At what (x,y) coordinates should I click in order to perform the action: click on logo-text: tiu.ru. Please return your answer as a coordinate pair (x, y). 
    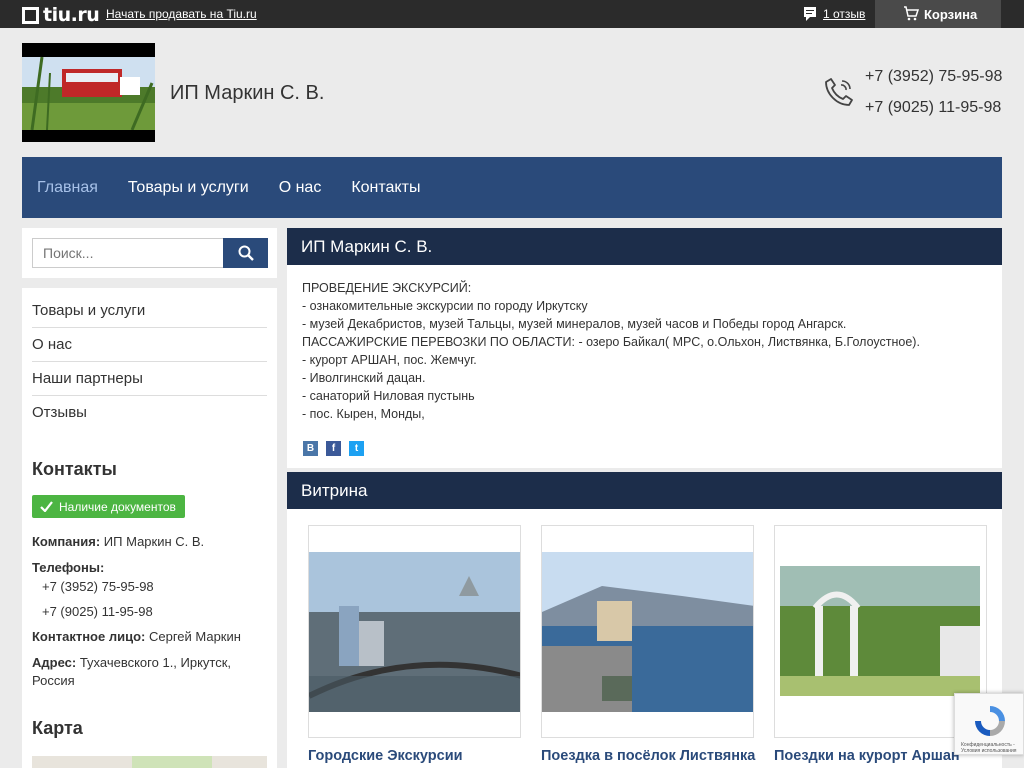
    Looking at the image, I should click on (71, 15).